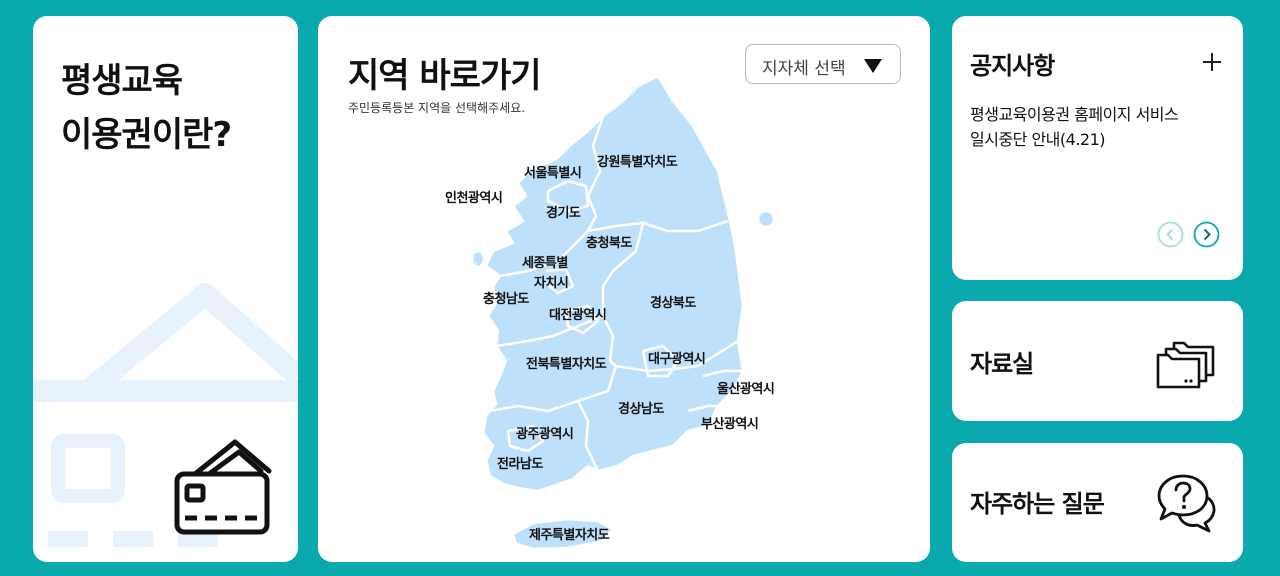 The image size is (1280, 576). What do you see at coordinates (545, 432) in the screenshot?
I see `region-gwangju: 광주광역시` at bounding box center [545, 432].